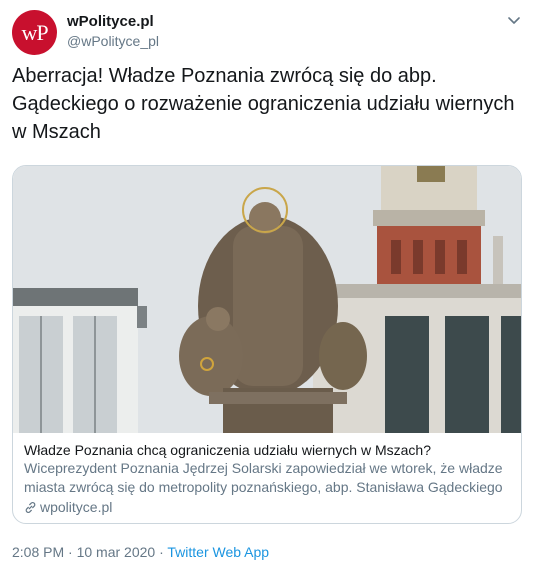 The width and height of the screenshot is (536, 569). Describe the element at coordinates (30, 507) in the screenshot. I see `link-icon` at that location.